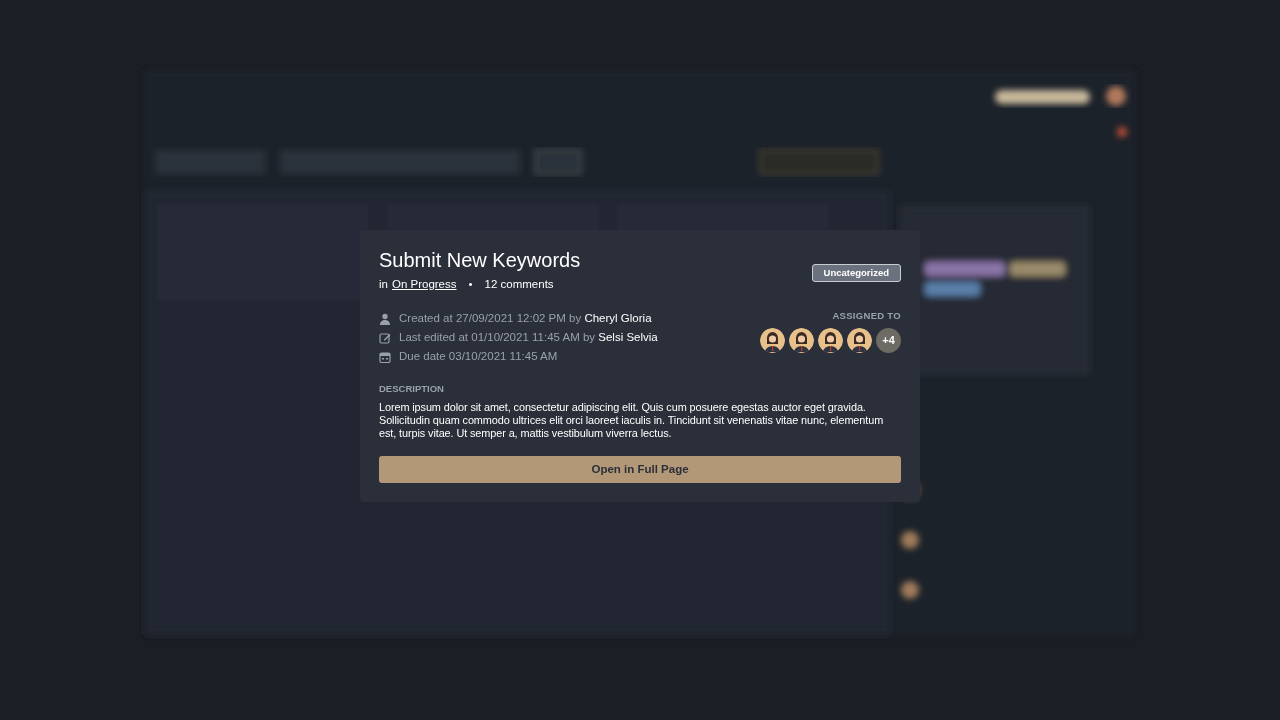 Image resolution: width=1280 pixels, height=720 pixels. What do you see at coordinates (480, 260) in the screenshot?
I see `task-title: Submit New Keywords` at bounding box center [480, 260].